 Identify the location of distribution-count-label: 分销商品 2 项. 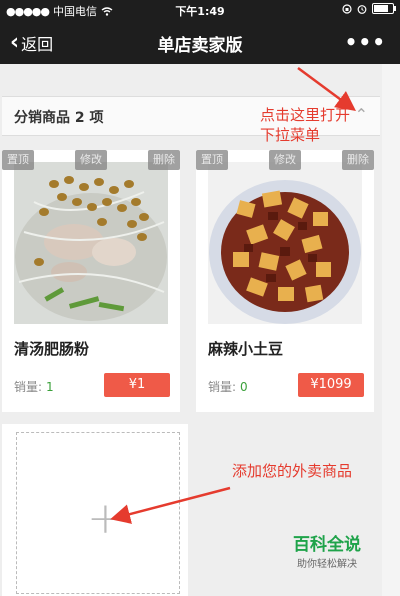
(59, 118).